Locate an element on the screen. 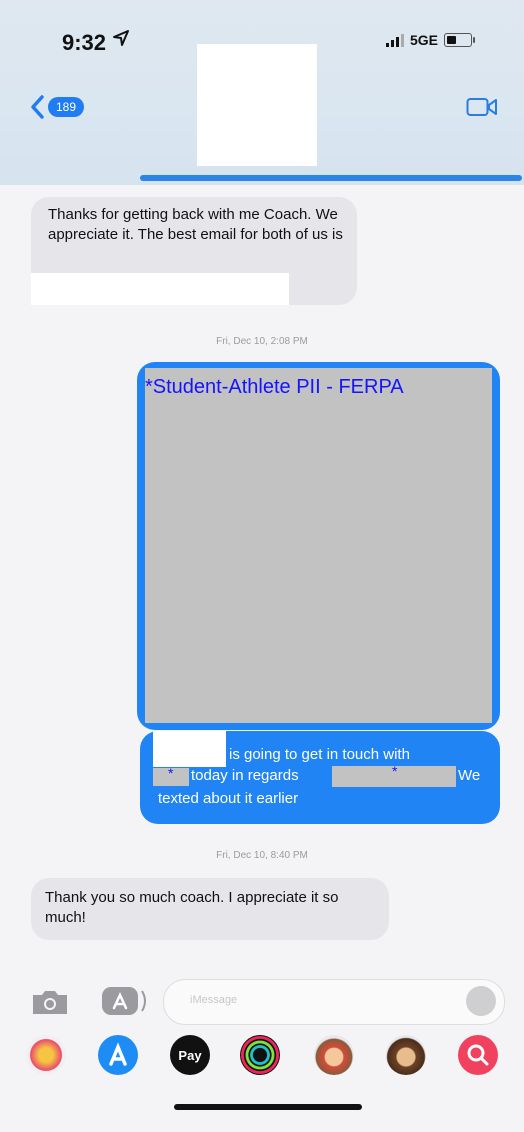  search-images-icon is located at coordinates (478, 1055).